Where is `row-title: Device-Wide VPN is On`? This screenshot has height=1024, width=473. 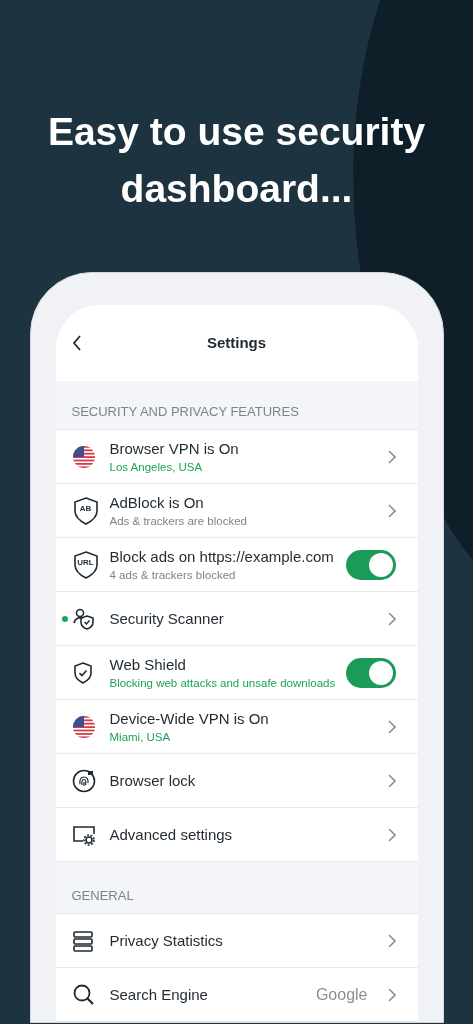
row-title: Device-Wide VPN is On is located at coordinates (189, 718).